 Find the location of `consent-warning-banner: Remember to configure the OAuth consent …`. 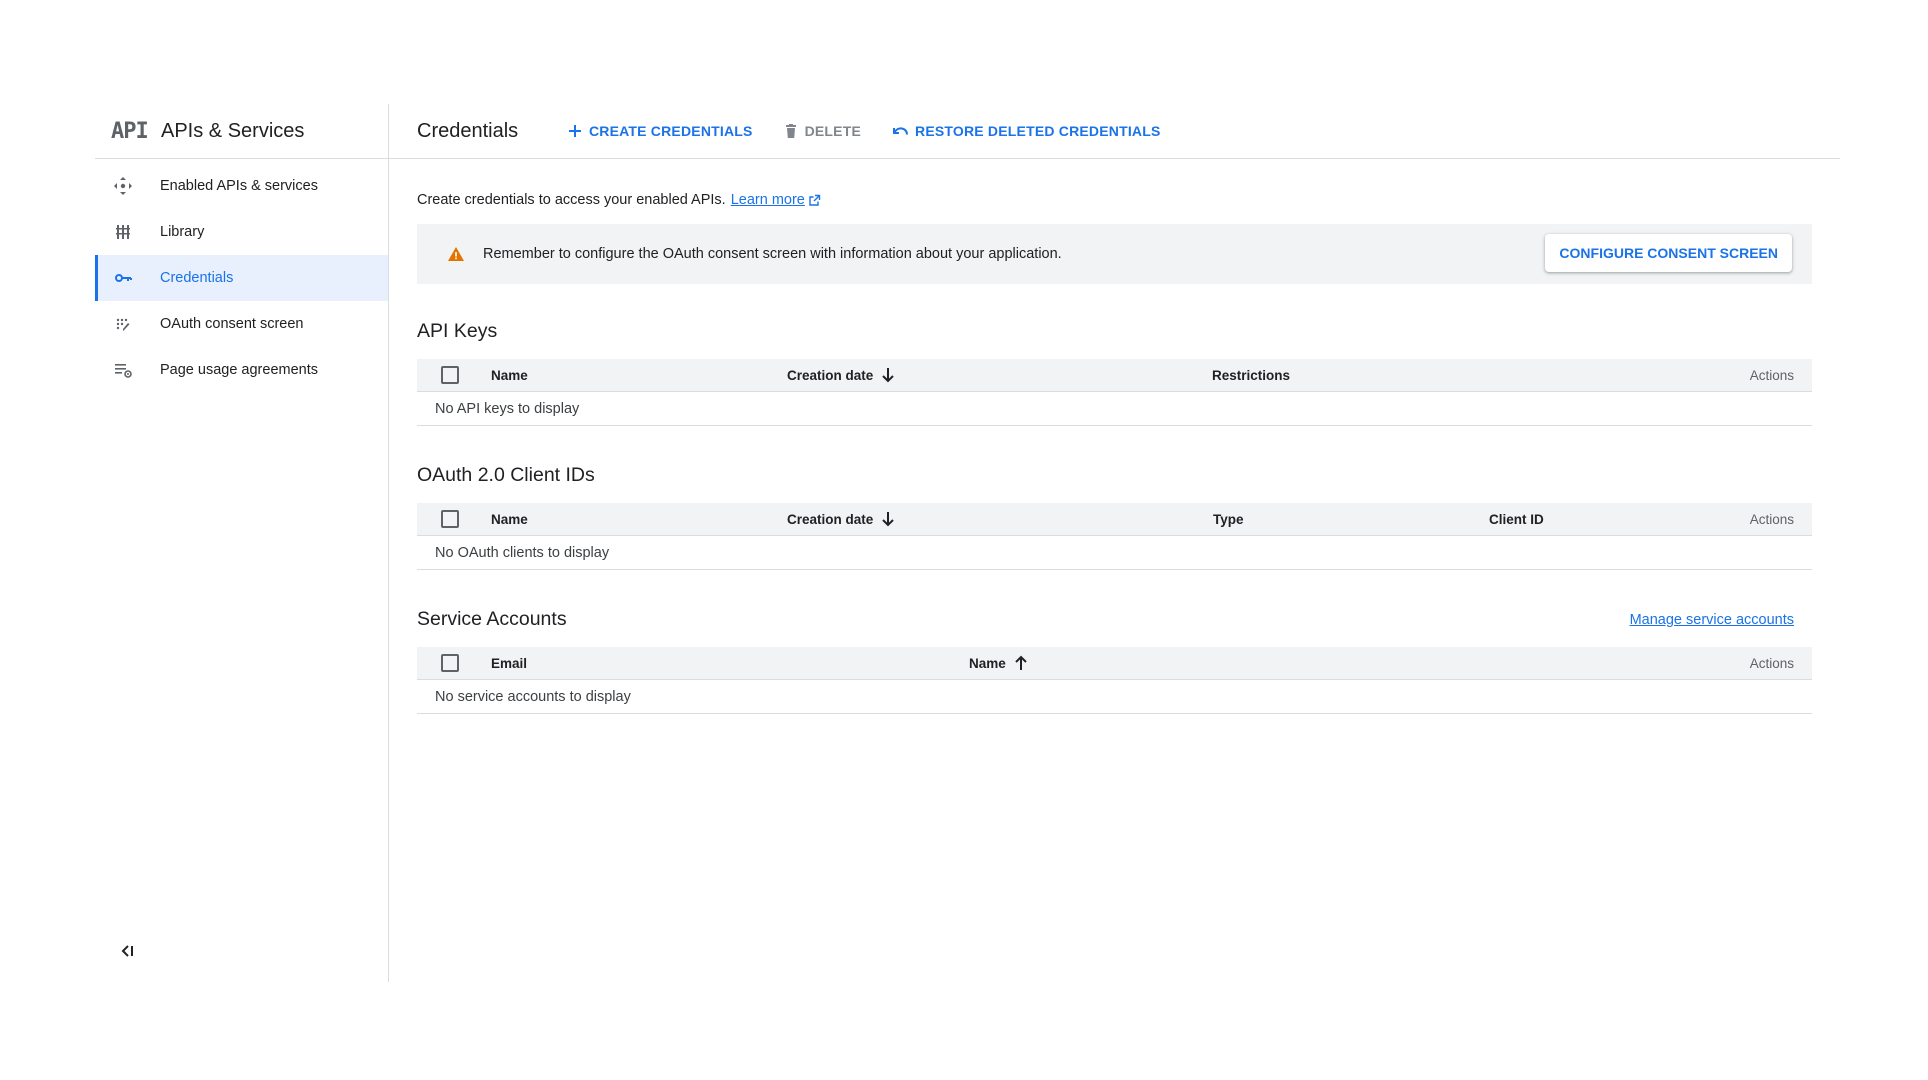

consent-warning-banner: Remember to configure the OAuth consent … is located at coordinates (1114, 254).